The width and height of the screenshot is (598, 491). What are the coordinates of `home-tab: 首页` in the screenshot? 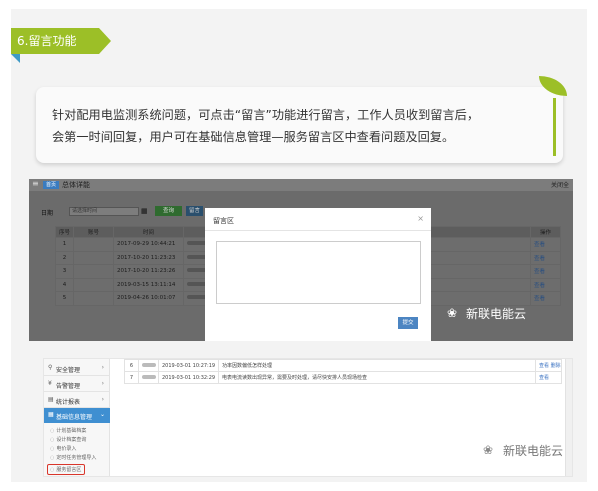 It's located at (51, 185).